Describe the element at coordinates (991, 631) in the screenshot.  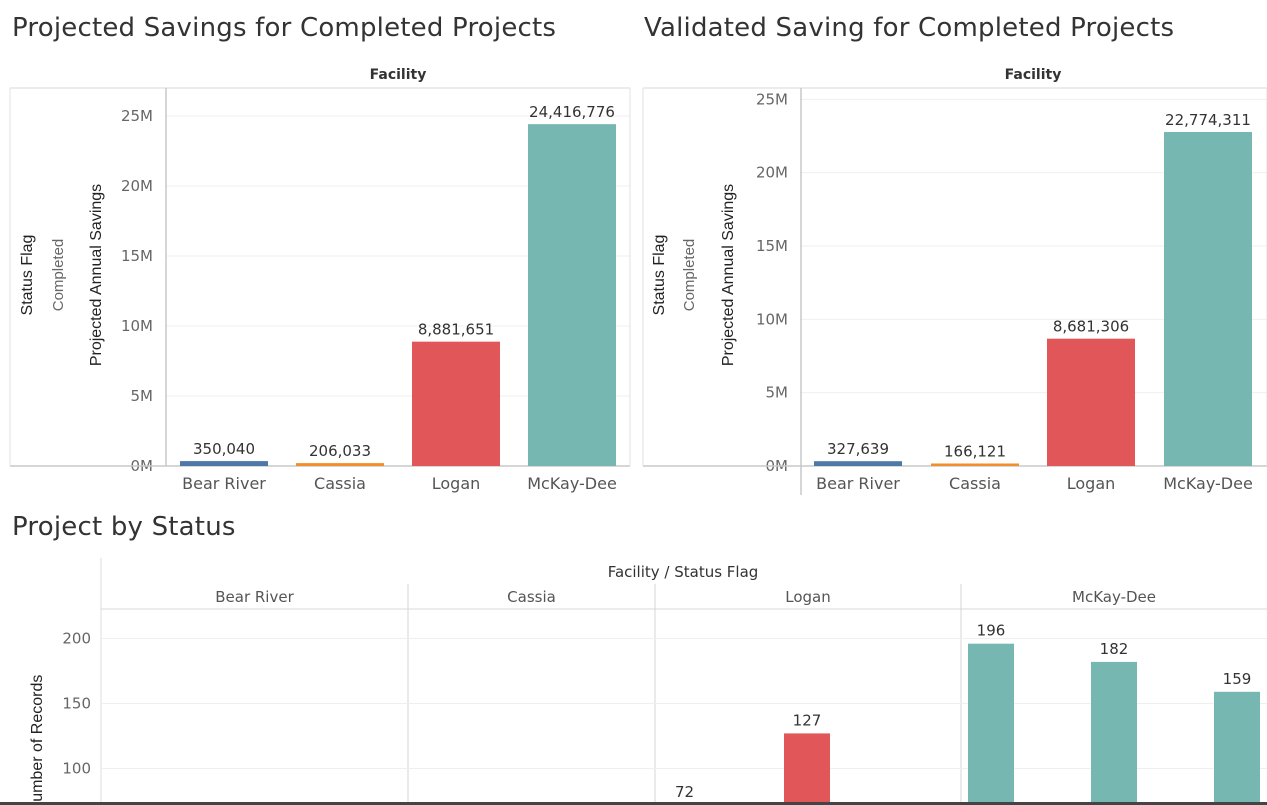
I see `data-label: 196` at that location.